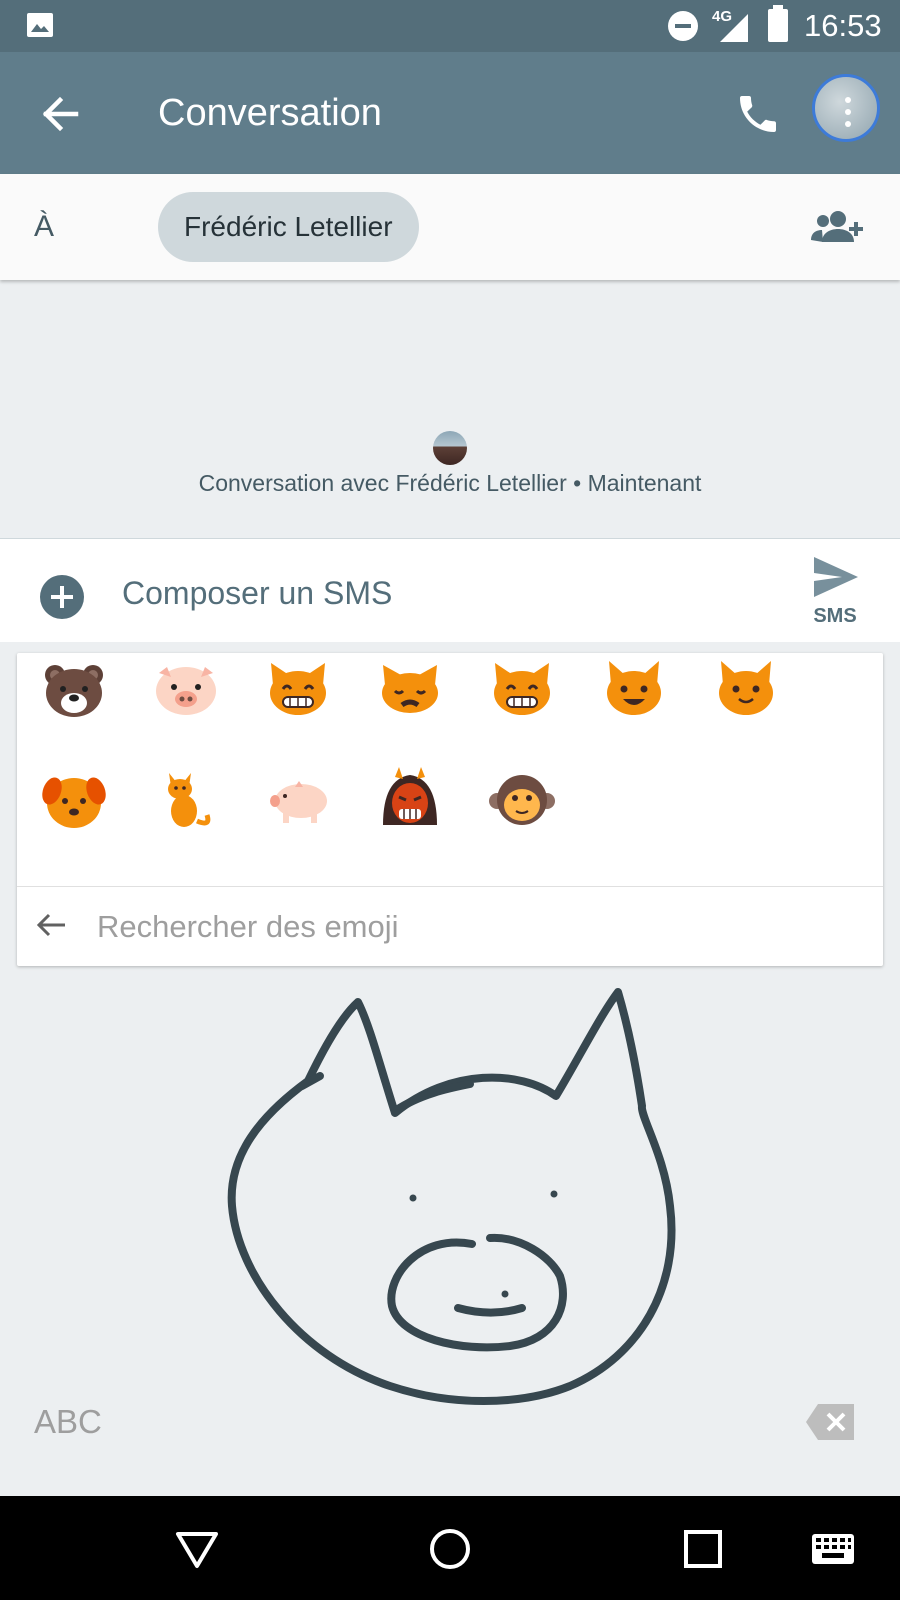  What do you see at coordinates (197, 1549) in the screenshot?
I see `back-triangle-icon` at bounding box center [197, 1549].